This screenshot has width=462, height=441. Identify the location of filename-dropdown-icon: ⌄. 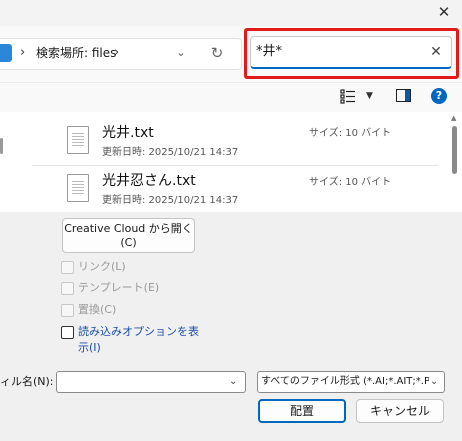
(233, 382).